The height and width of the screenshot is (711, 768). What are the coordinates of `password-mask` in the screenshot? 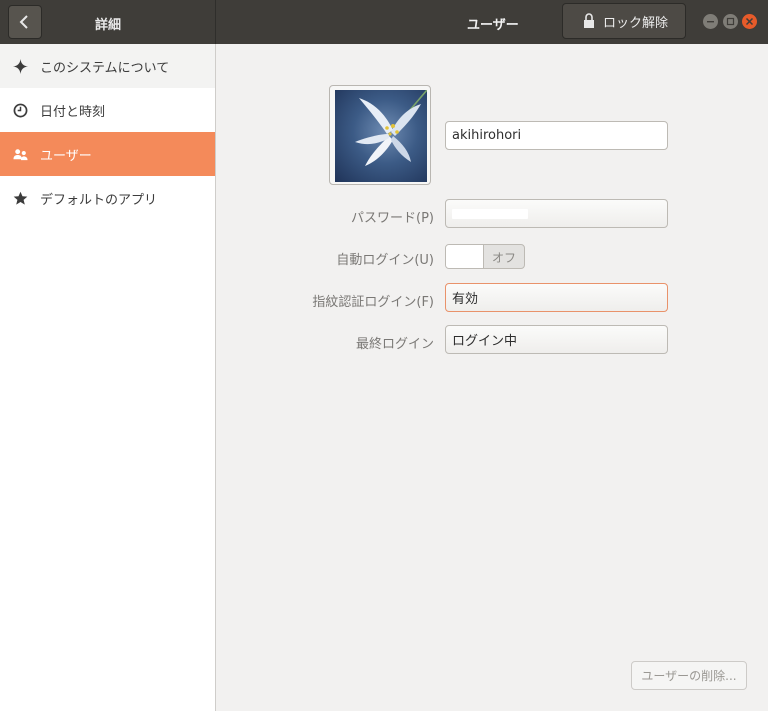 It's located at (490, 213).